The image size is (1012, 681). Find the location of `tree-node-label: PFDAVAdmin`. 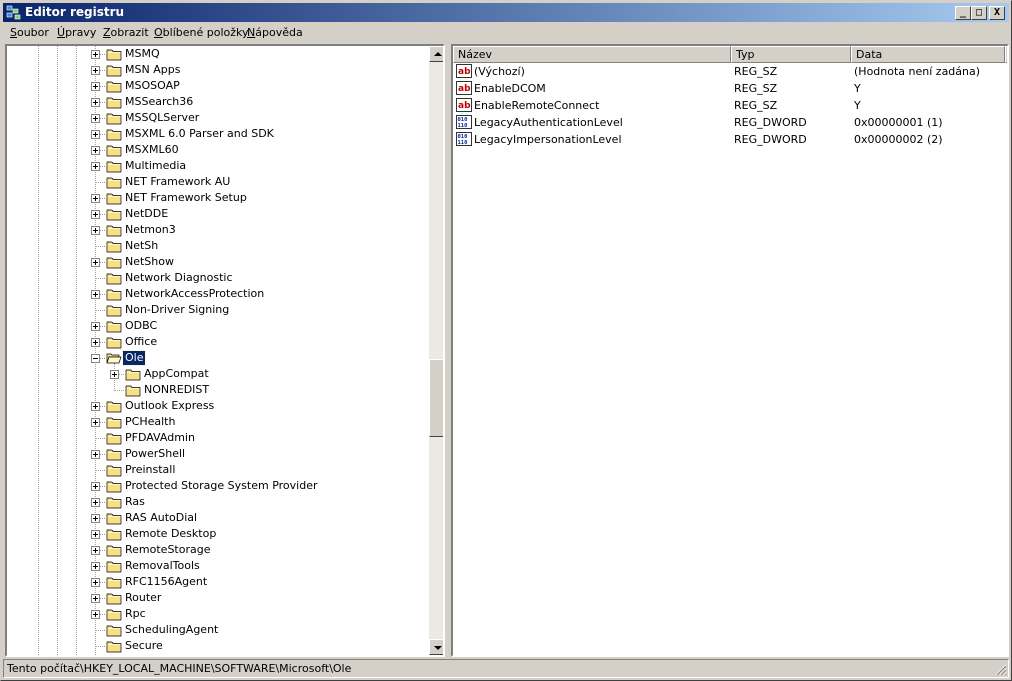

tree-node-label: PFDAVAdmin is located at coordinates (160, 438).